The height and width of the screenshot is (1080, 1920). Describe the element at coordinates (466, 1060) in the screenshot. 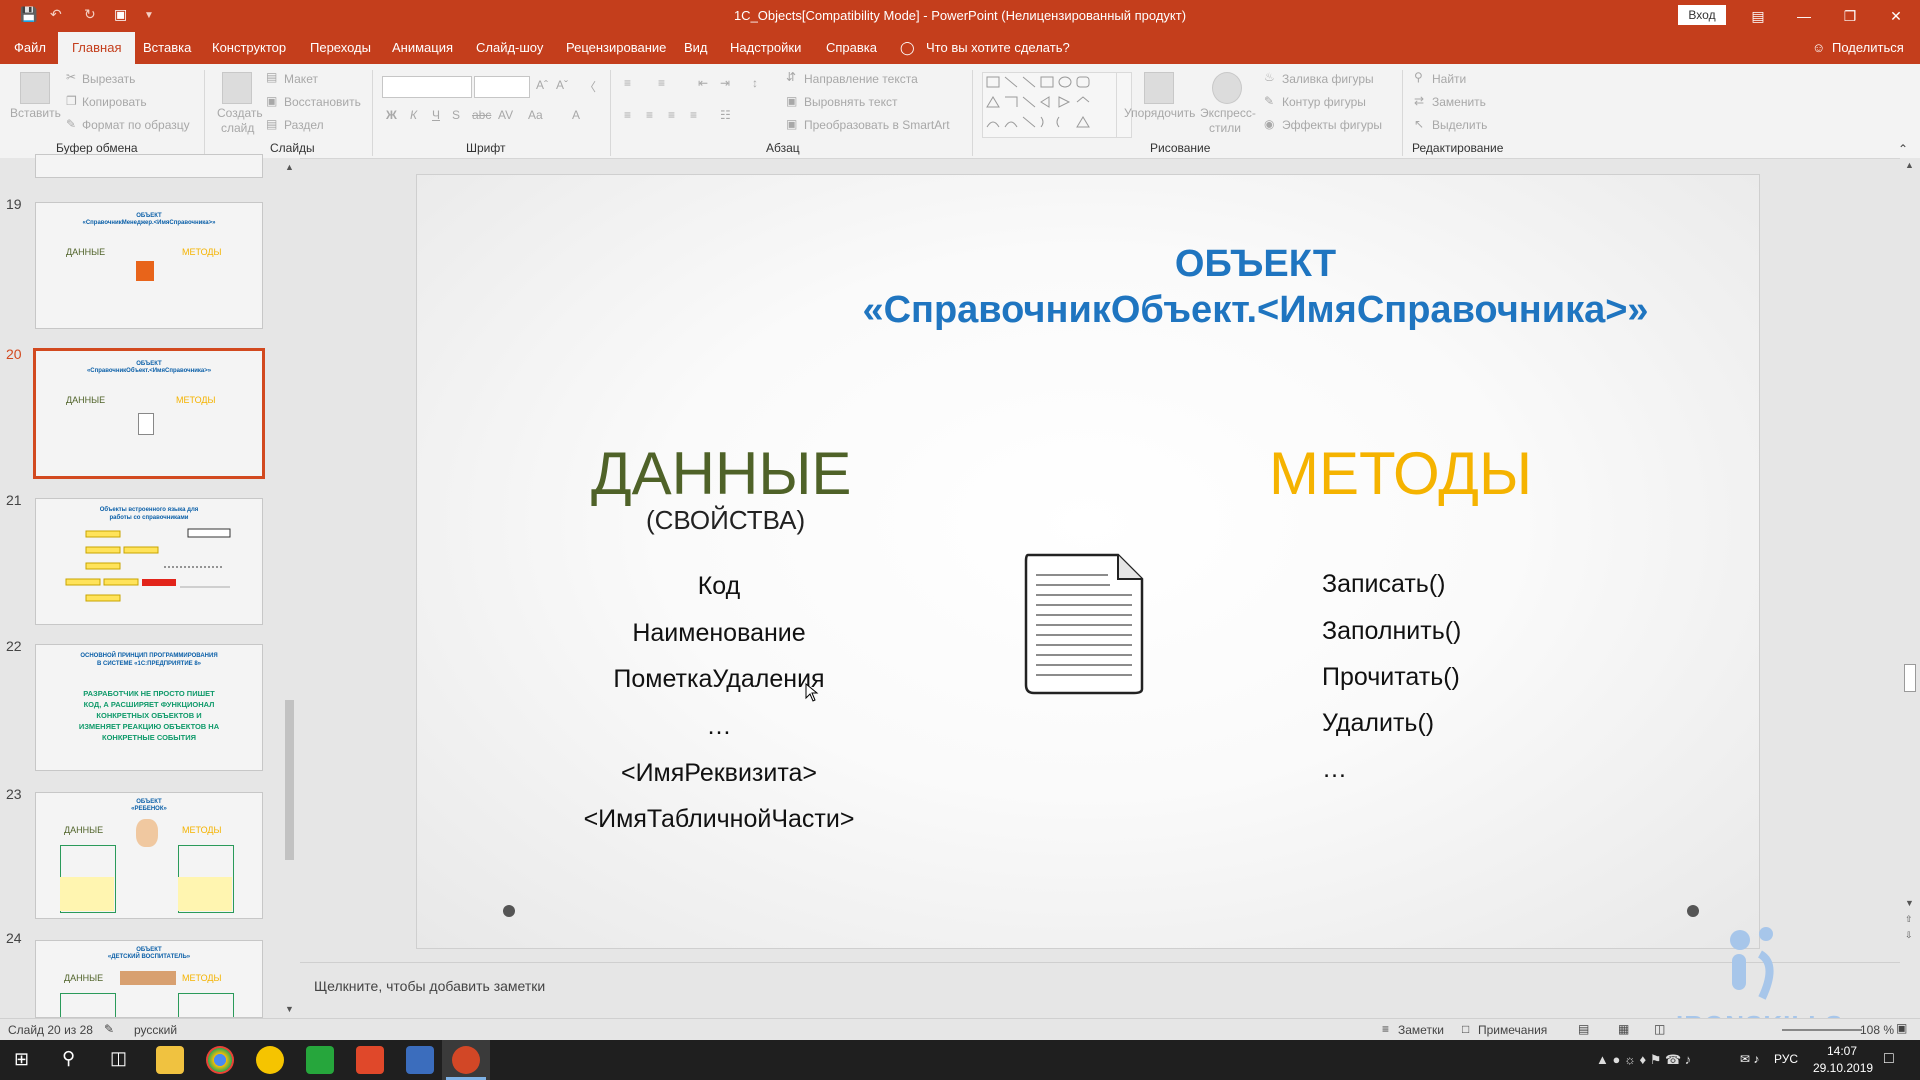

I see `powerpoint-icon` at that location.